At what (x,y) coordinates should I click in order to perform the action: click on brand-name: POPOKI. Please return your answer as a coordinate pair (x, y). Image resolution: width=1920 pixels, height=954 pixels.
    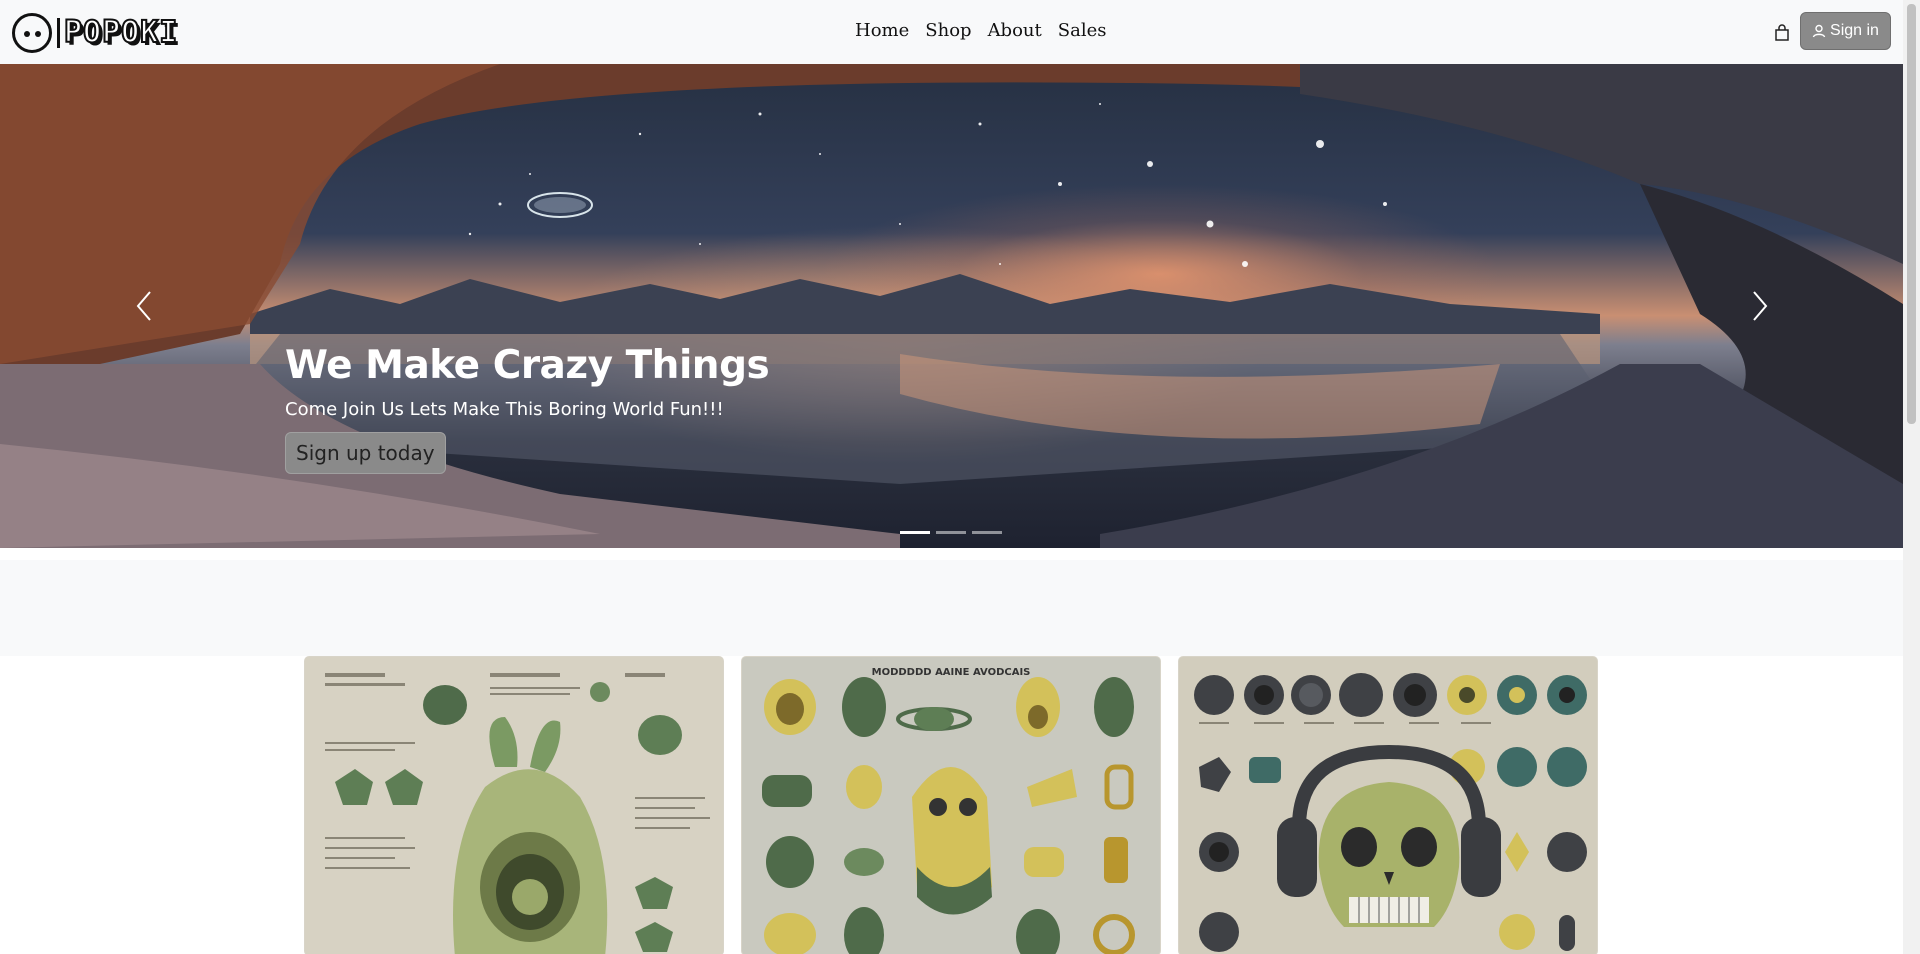
    Looking at the image, I should click on (121, 32).